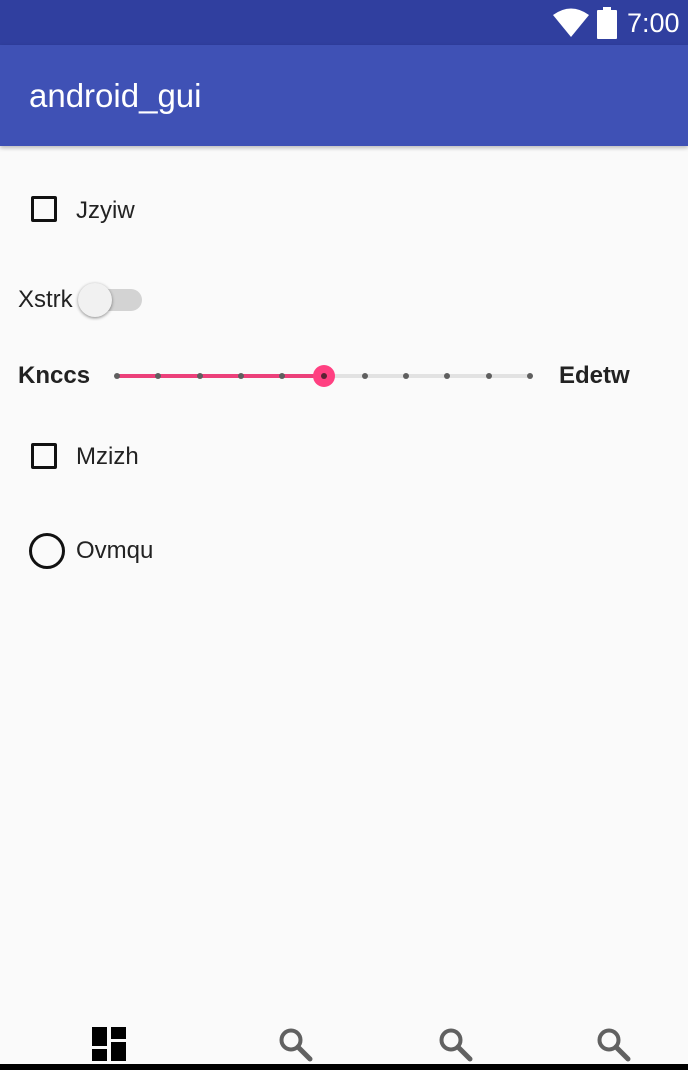 The image size is (688, 1070). Describe the element at coordinates (220, 376) in the screenshot. I see `slider-fill` at that location.